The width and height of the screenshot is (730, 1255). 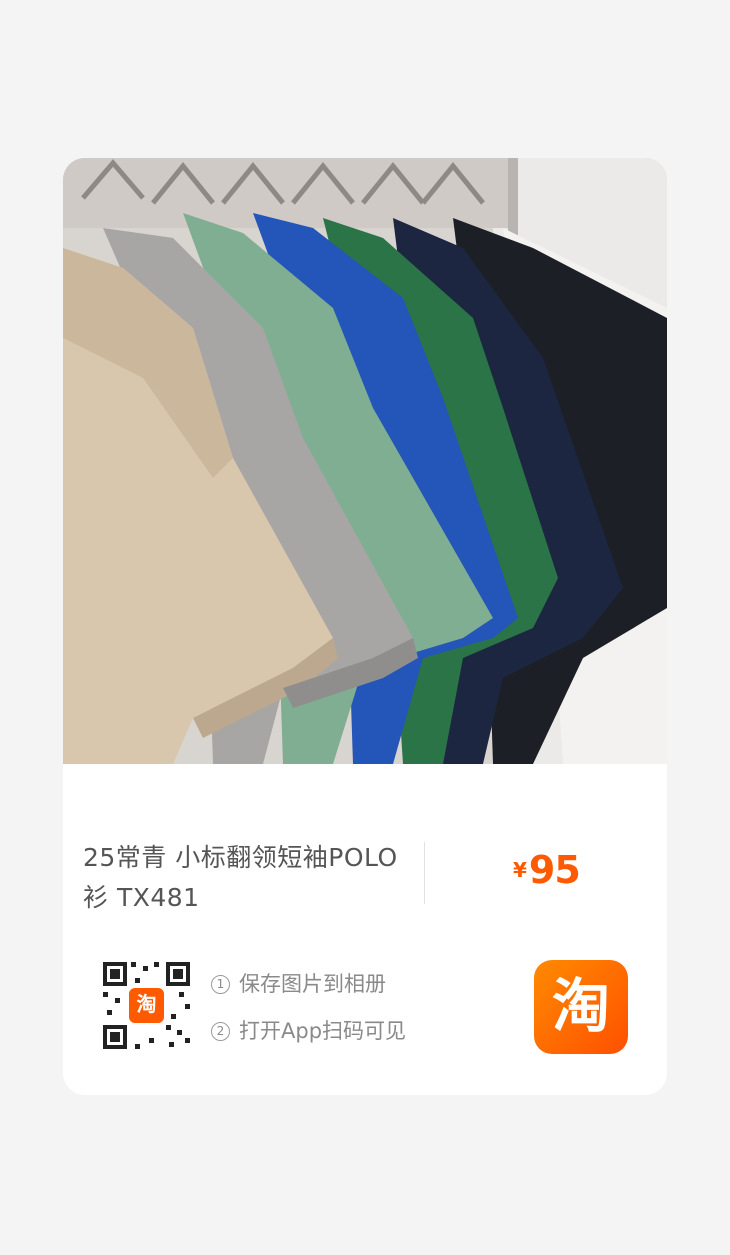 What do you see at coordinates (520, 870) in the screenshot?
I see `currency-symbol: ¥` at bounding box center [520, 870].